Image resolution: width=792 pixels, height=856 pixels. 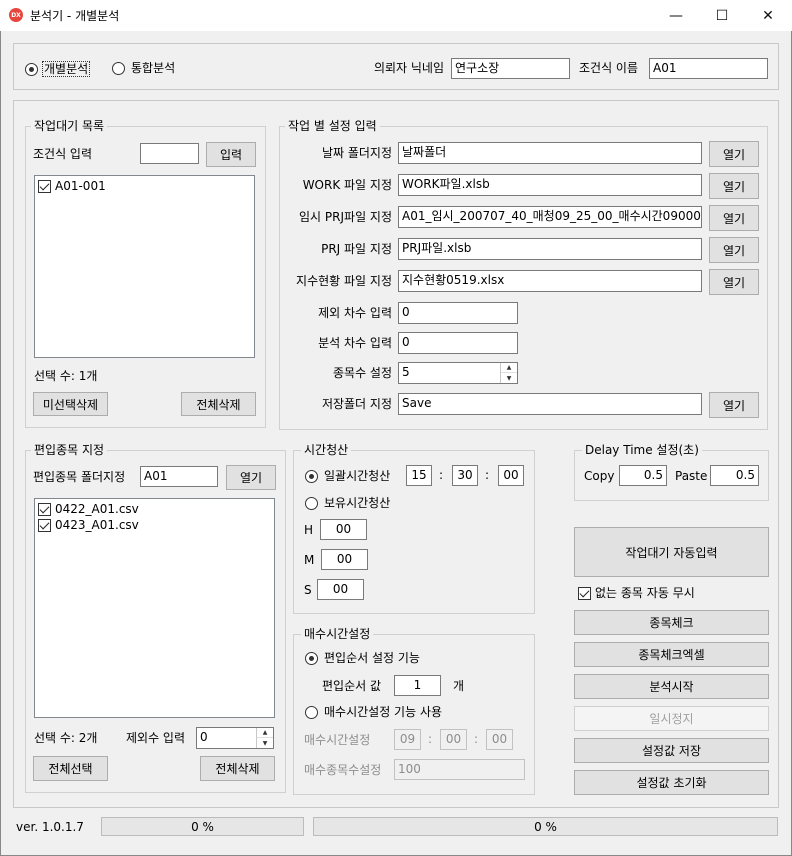 What do you see at coordinates (204, 737) in the screenshot?
I see `exclude-count-value: 0` at bounding box center [204, 737].